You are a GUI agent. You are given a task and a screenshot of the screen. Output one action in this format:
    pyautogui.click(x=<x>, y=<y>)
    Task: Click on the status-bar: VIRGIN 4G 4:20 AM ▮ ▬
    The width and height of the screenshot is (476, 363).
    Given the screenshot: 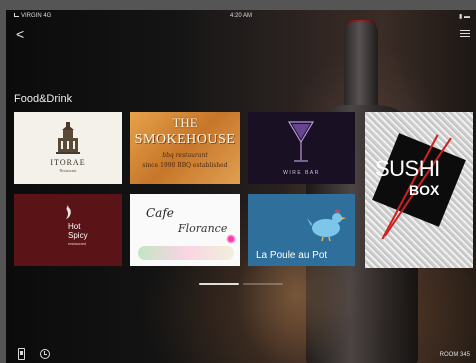 What is the action you would take?
    pyautogui.click(x=241, y=17)
    